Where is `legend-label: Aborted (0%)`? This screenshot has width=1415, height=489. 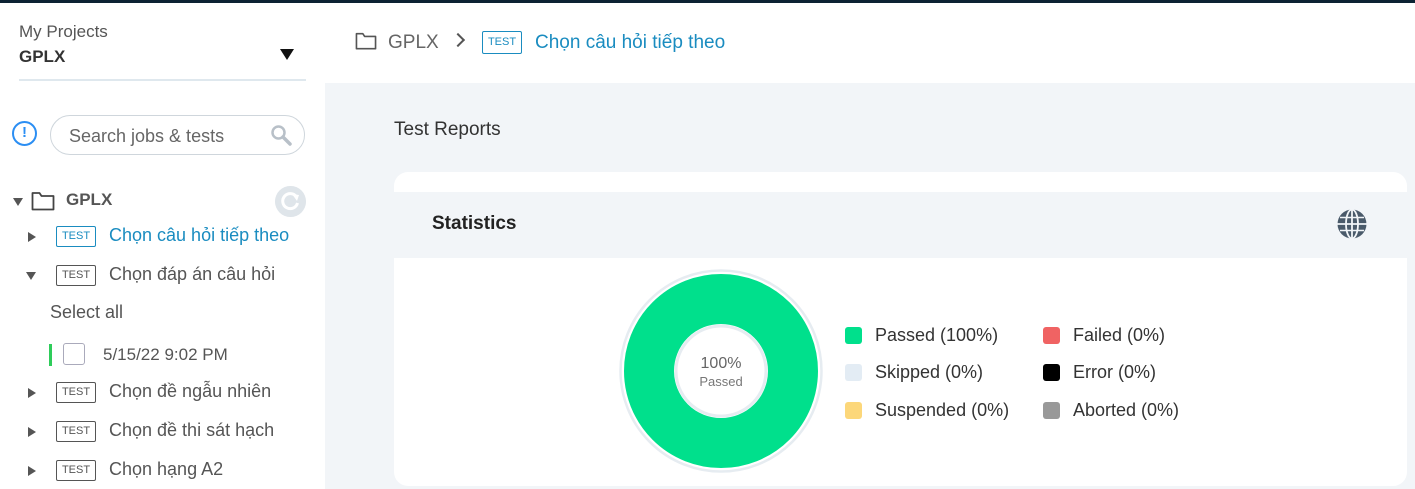
legend-label: Aborted (0%) is located at coordinates (1126, 410).